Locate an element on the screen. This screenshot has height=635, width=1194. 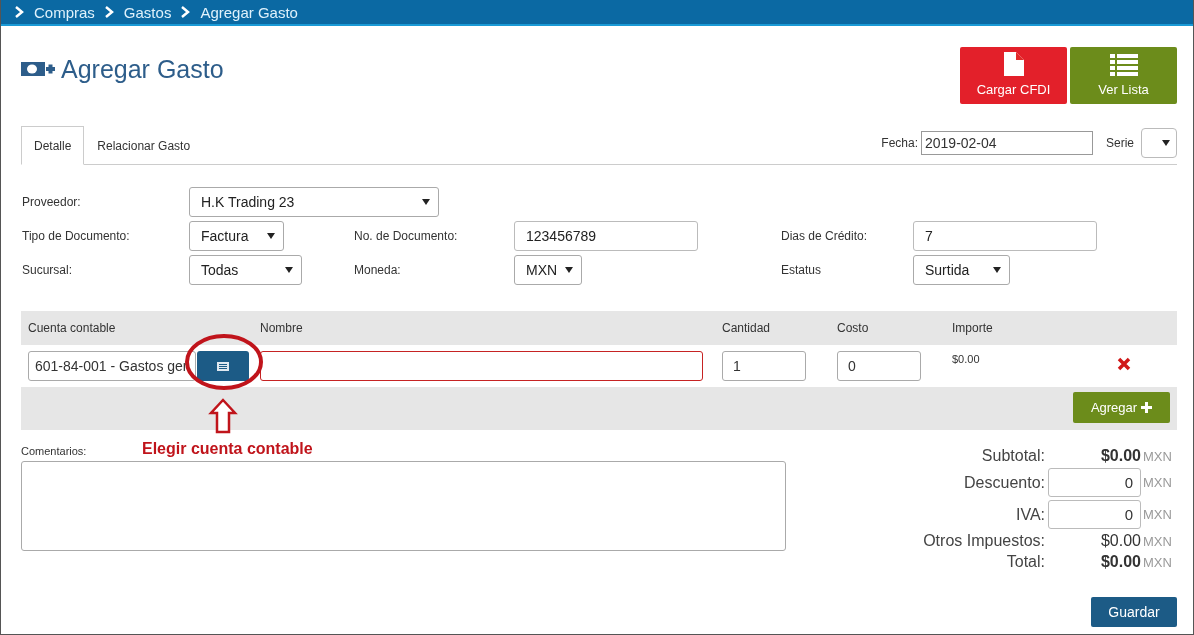
total-label: Subtotal: is located at coordinates (1013, 456).